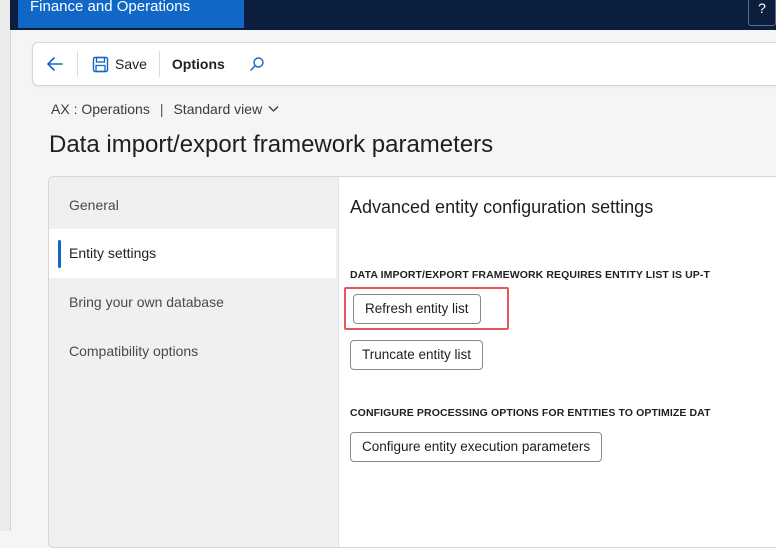  Describe the element at coordinates (165, 109) in the screenshot. I see `breadcrumb: AX : Operations | Standard view` at that location.